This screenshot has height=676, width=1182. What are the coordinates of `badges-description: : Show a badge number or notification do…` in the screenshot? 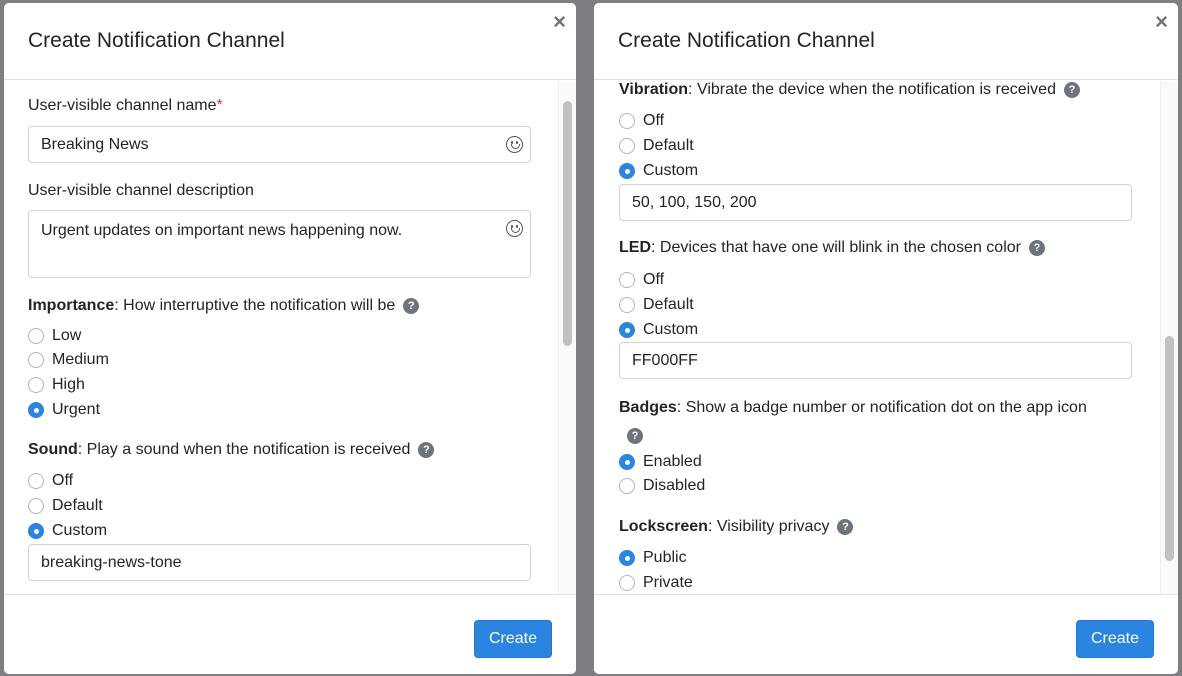 It's located at (881, 407).